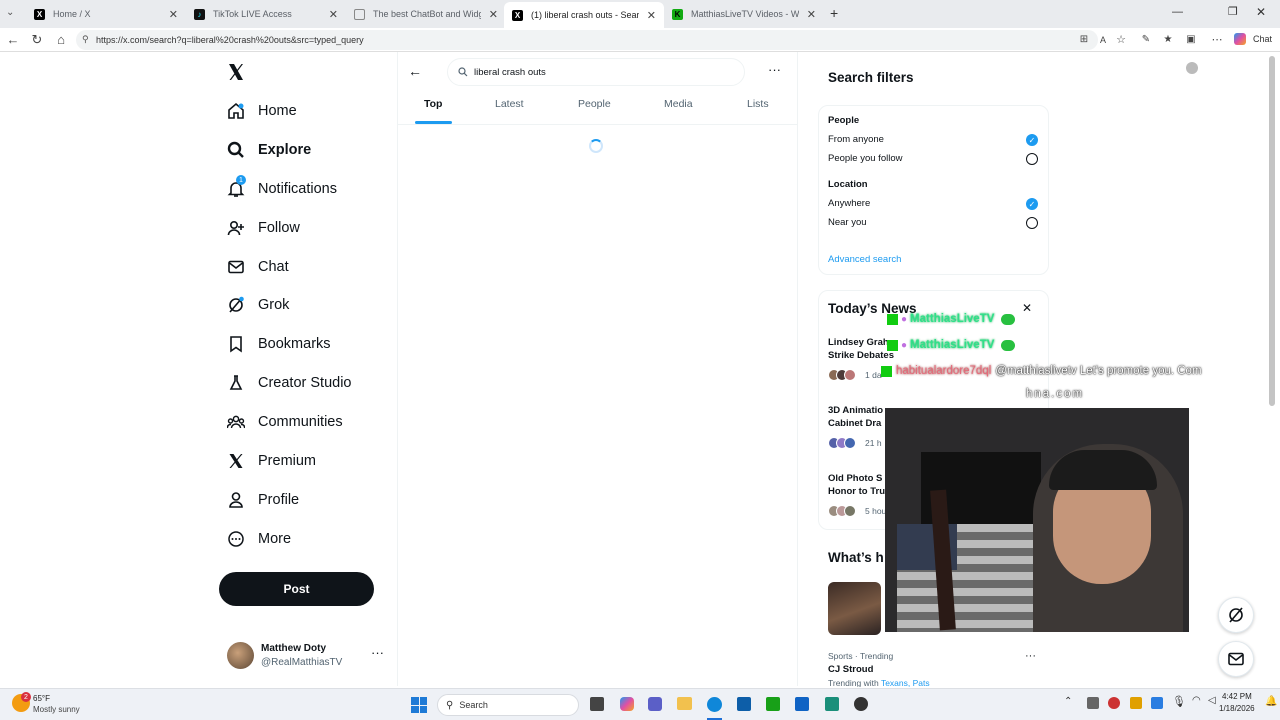  What do you see at coordinates (655, 704) in the screenshot?
I see `teams-icon` at bounding box center [655, 704].